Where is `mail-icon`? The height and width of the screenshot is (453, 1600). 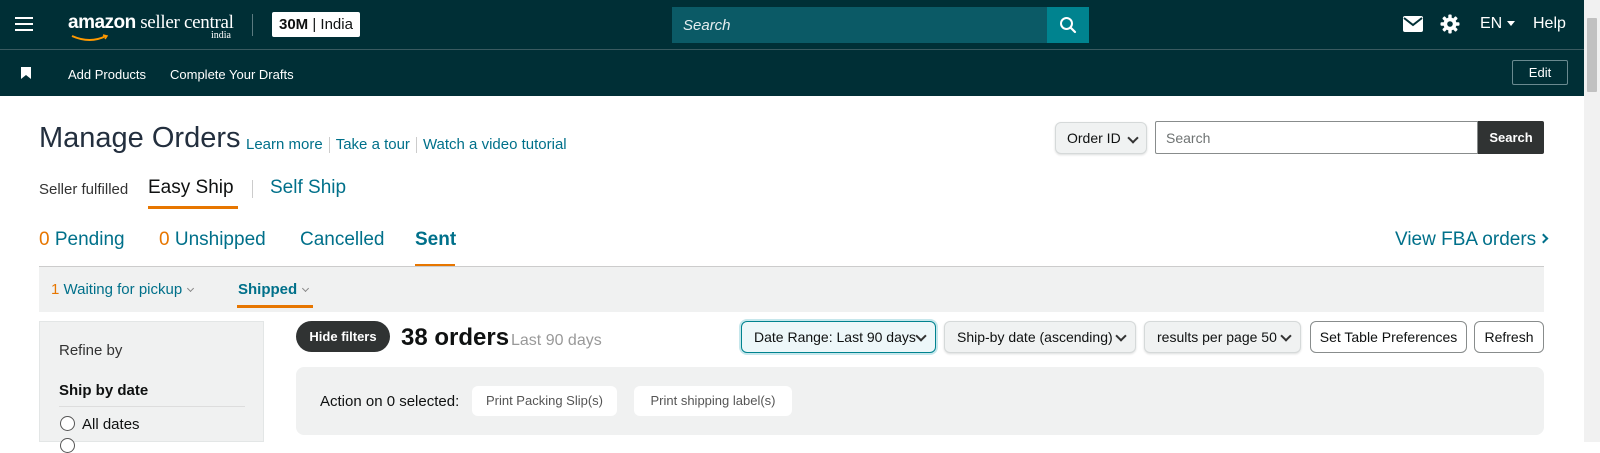 mail-icon is located at coordinates (1413, 24).